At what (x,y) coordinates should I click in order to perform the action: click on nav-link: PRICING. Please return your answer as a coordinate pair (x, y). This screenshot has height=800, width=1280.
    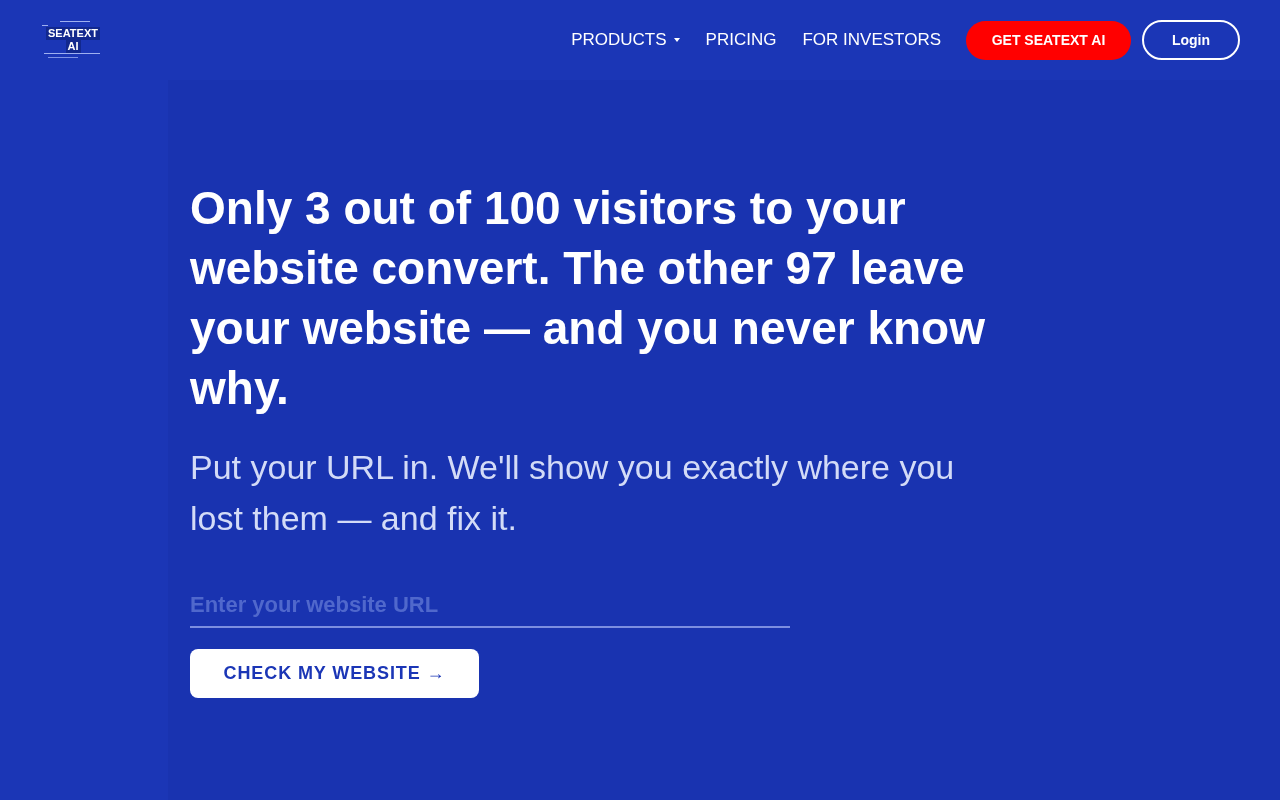
    Looking at the image, I should click on (741, 40).